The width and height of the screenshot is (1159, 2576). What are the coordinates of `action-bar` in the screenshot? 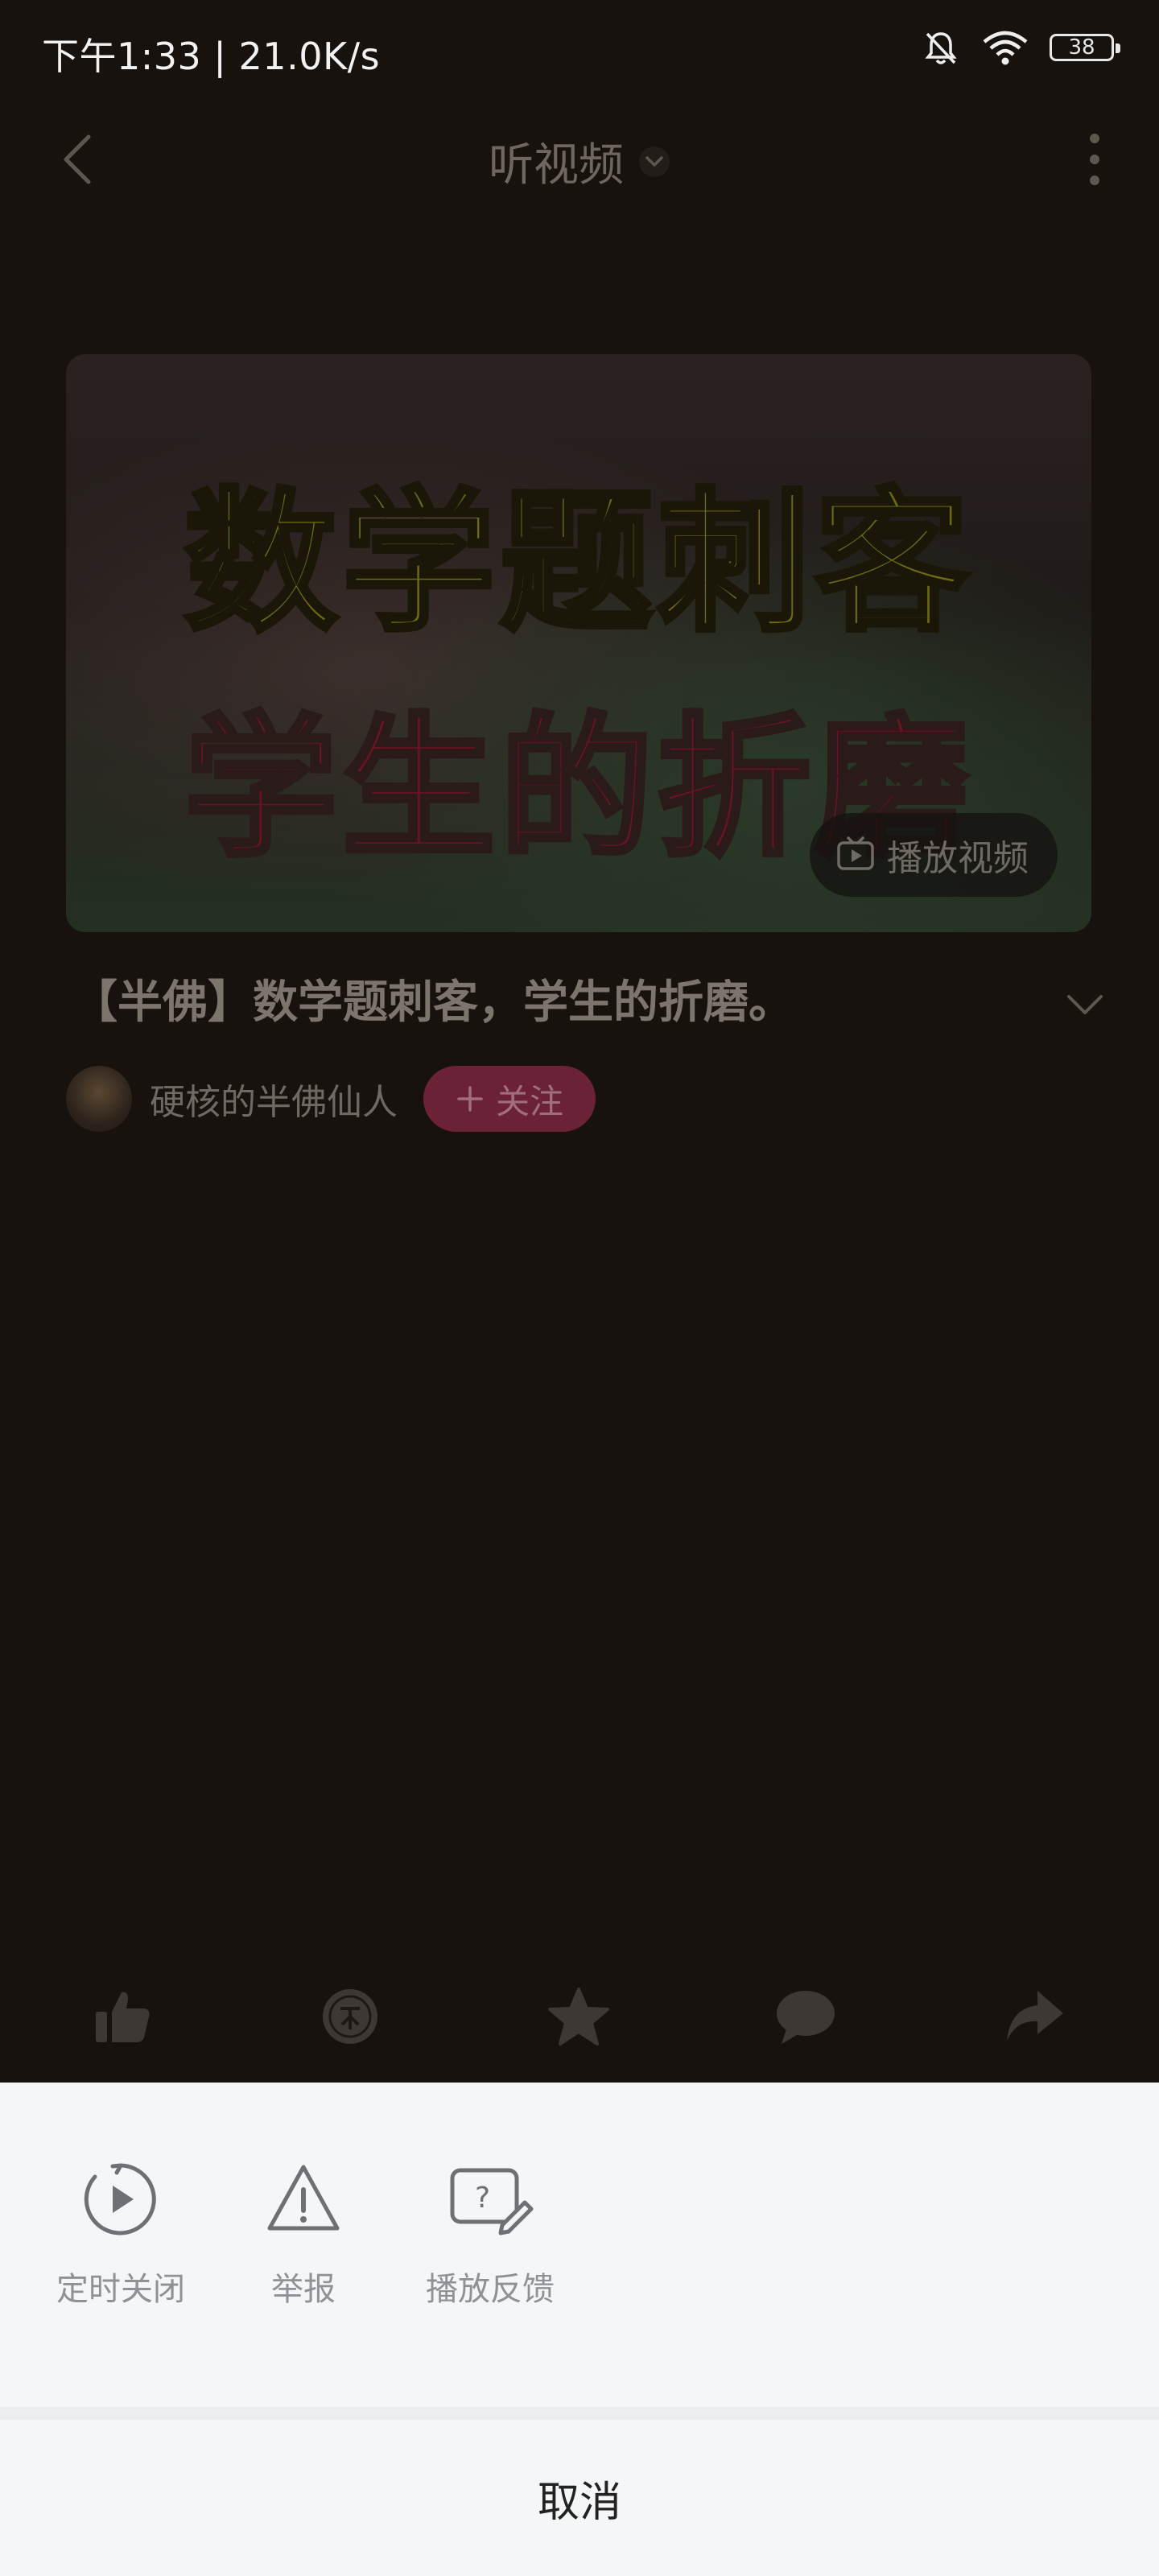 It's located at (579, 2028).